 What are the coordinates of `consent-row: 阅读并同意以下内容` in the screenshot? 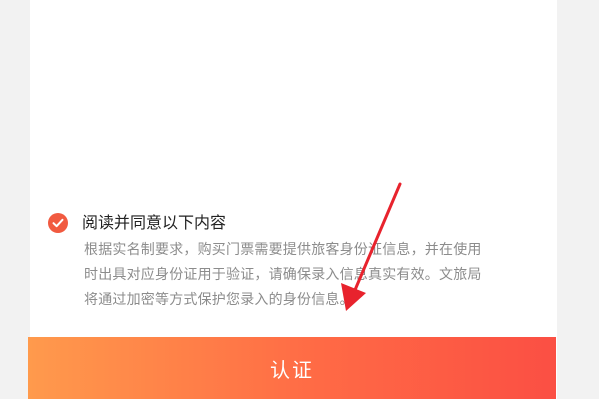 It's located at (137, 223).